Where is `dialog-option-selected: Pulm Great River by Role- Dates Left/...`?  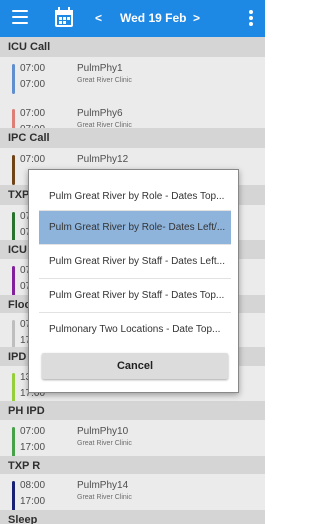 dialog-option-selected: Pulm Great River by Role- Dates Left/... is located at coordinates (135, 227).